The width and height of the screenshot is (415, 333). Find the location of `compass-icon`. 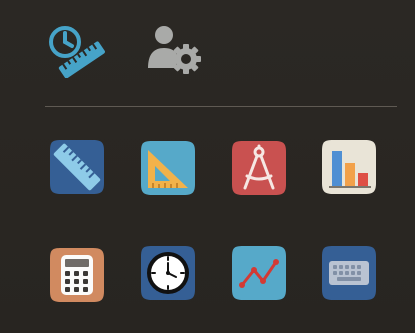

compass-icon is located at coordinates (259, 168).